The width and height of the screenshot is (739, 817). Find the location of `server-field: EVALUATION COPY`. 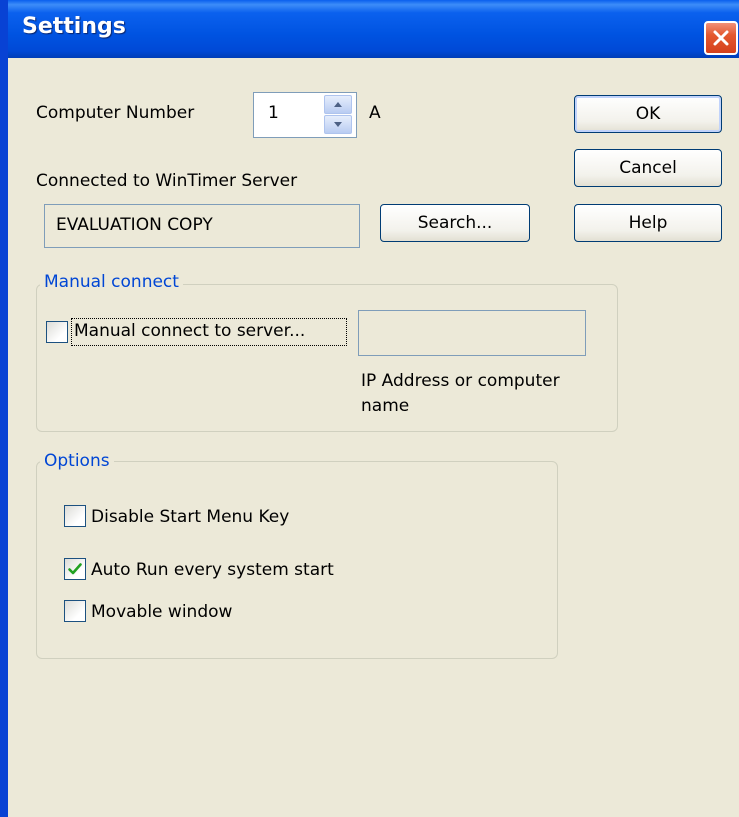

server-field: EVALUATION COPY is located at coordinates (202, 226).